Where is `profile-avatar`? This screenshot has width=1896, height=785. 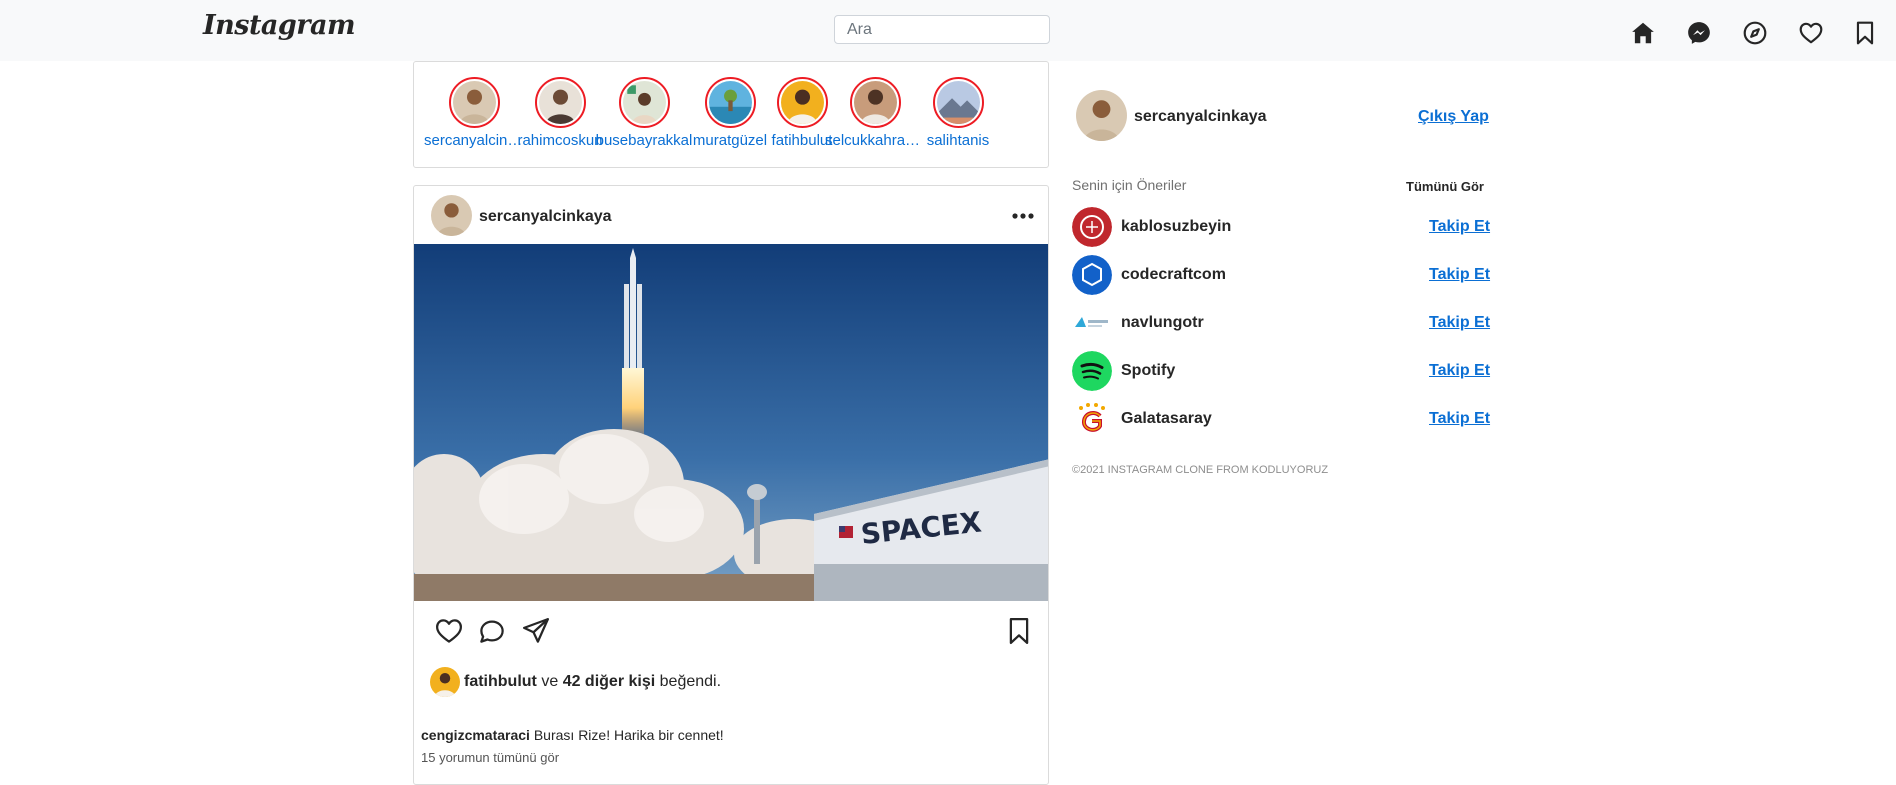
profile-avatar is located at coordinates (1101, 115).